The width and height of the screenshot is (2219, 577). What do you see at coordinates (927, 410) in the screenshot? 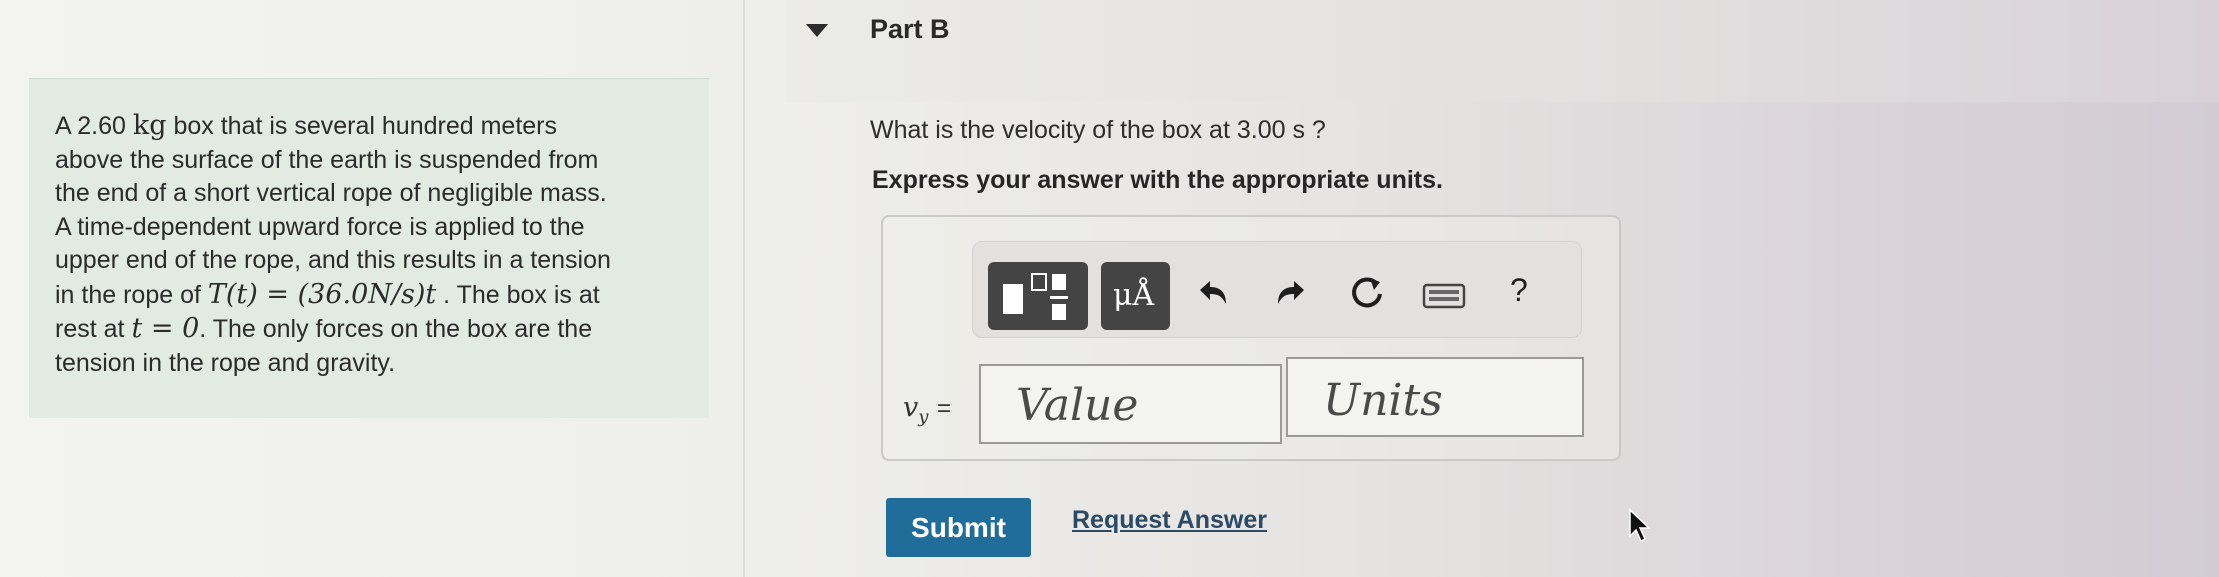
I see `answer-variable-label: vy =` at bounding box center [927, 410].